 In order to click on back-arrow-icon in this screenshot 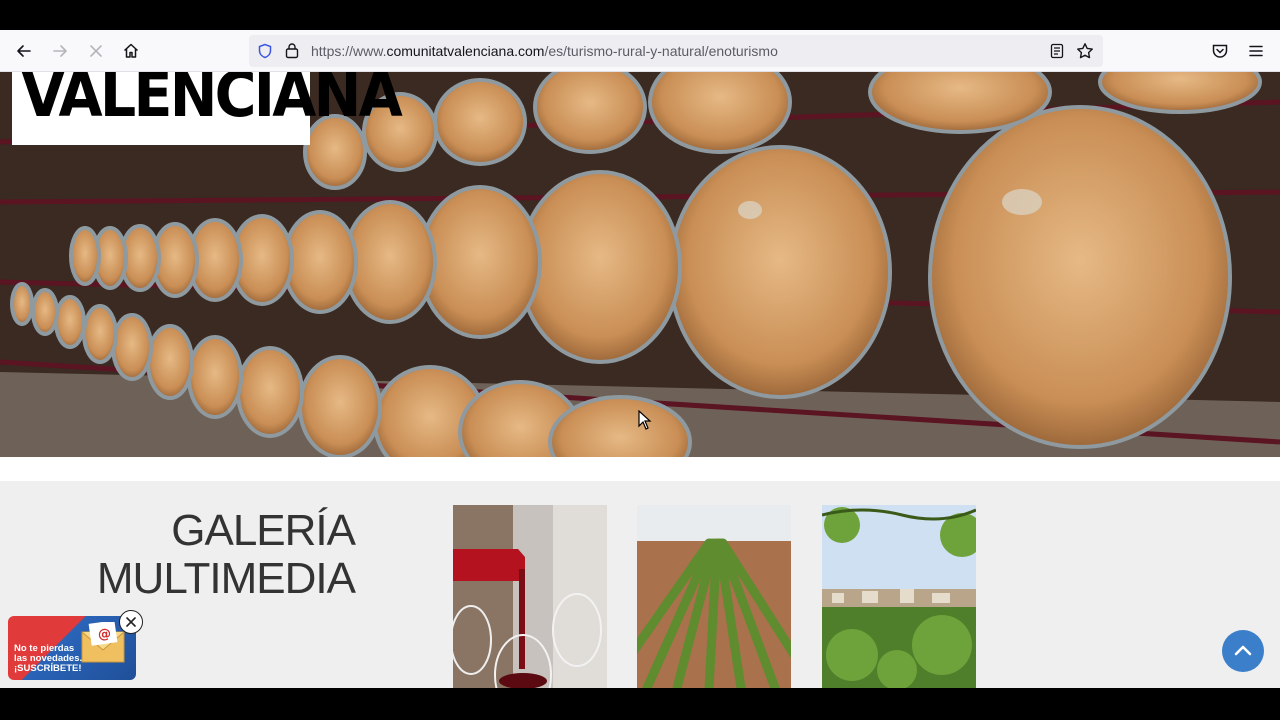, I will do `click(24, 51)`.